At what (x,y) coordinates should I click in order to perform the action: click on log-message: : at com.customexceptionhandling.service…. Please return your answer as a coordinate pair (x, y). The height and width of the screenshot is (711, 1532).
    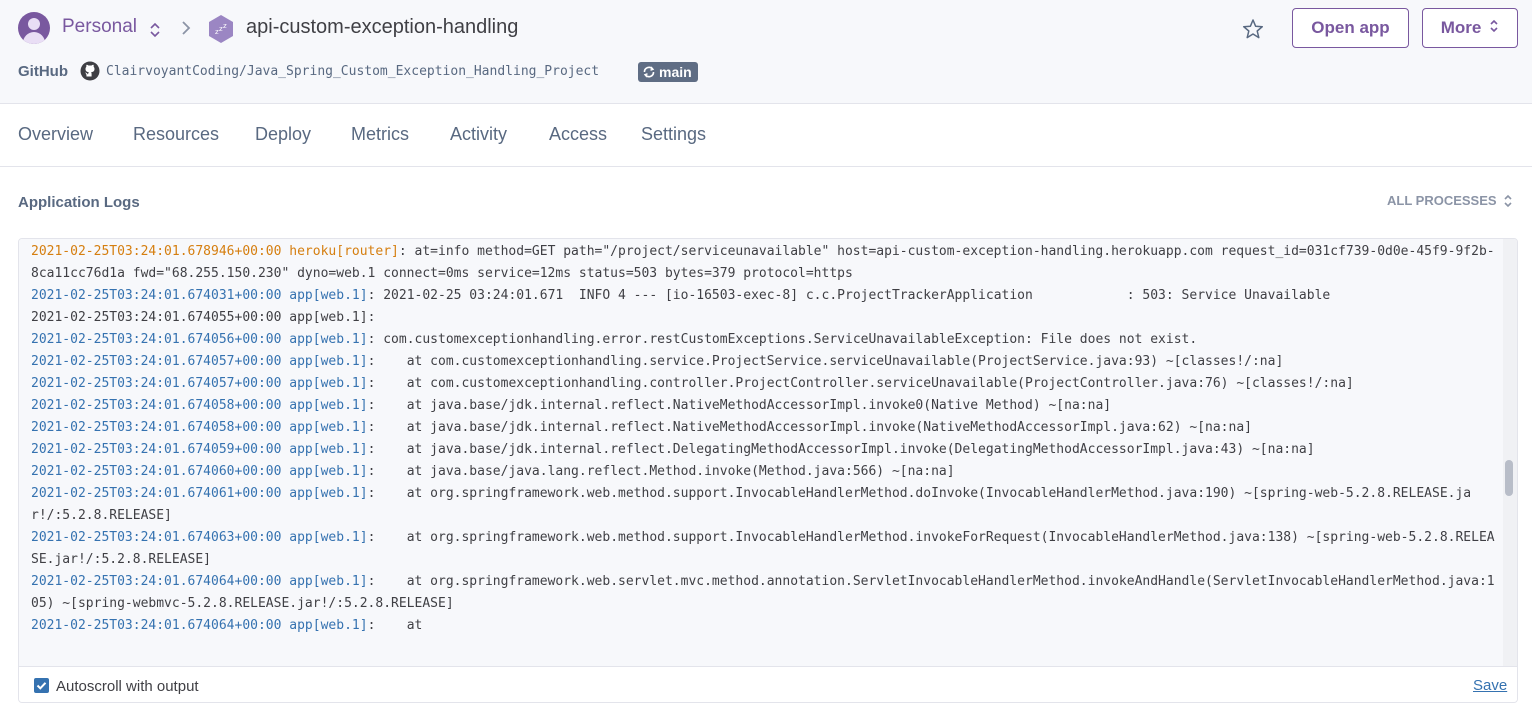
    Looking at the image, I should click on (825, 361).